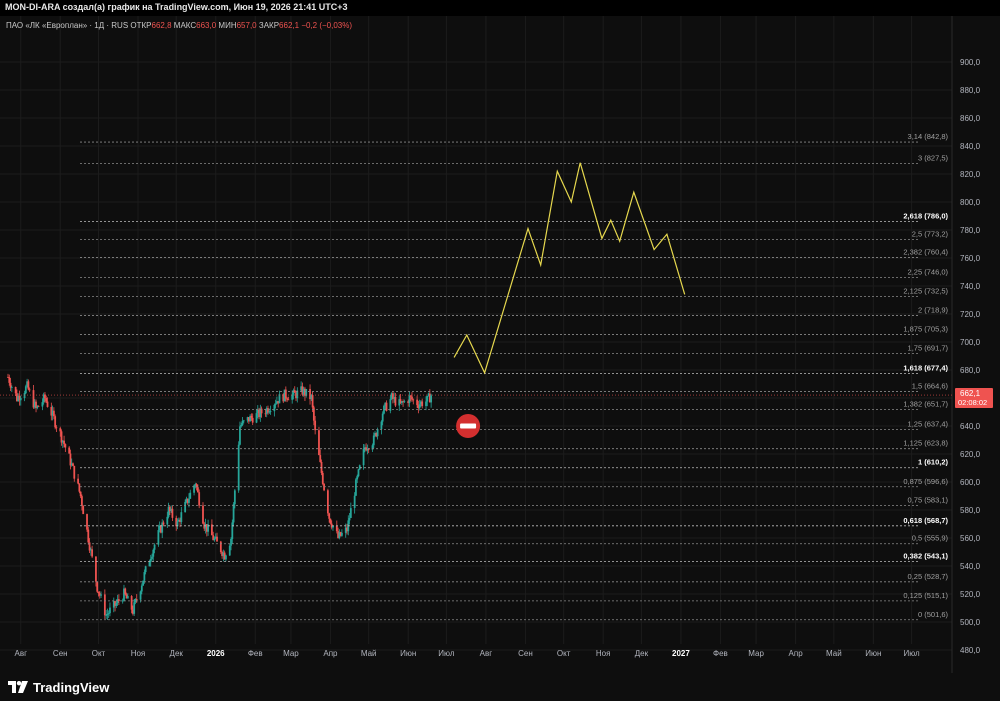  What do you see at coordinates (970, 426) in the screenshot?
I see `price-tick-label: 640,0` at bounding box center [970, 426].